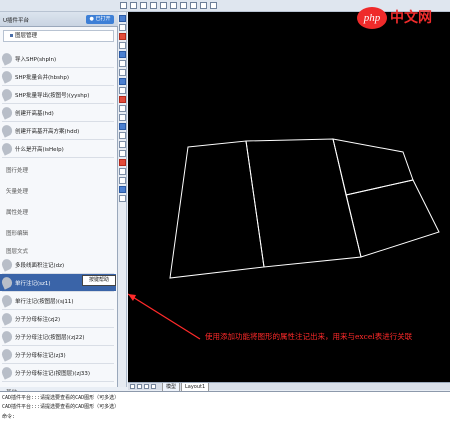 Image resolution: width=450 pixels, height=423 pixels. Describe the element at coordinates (195, 387) in the screenshot. I see `tab-layout1: Layout1` at that location.